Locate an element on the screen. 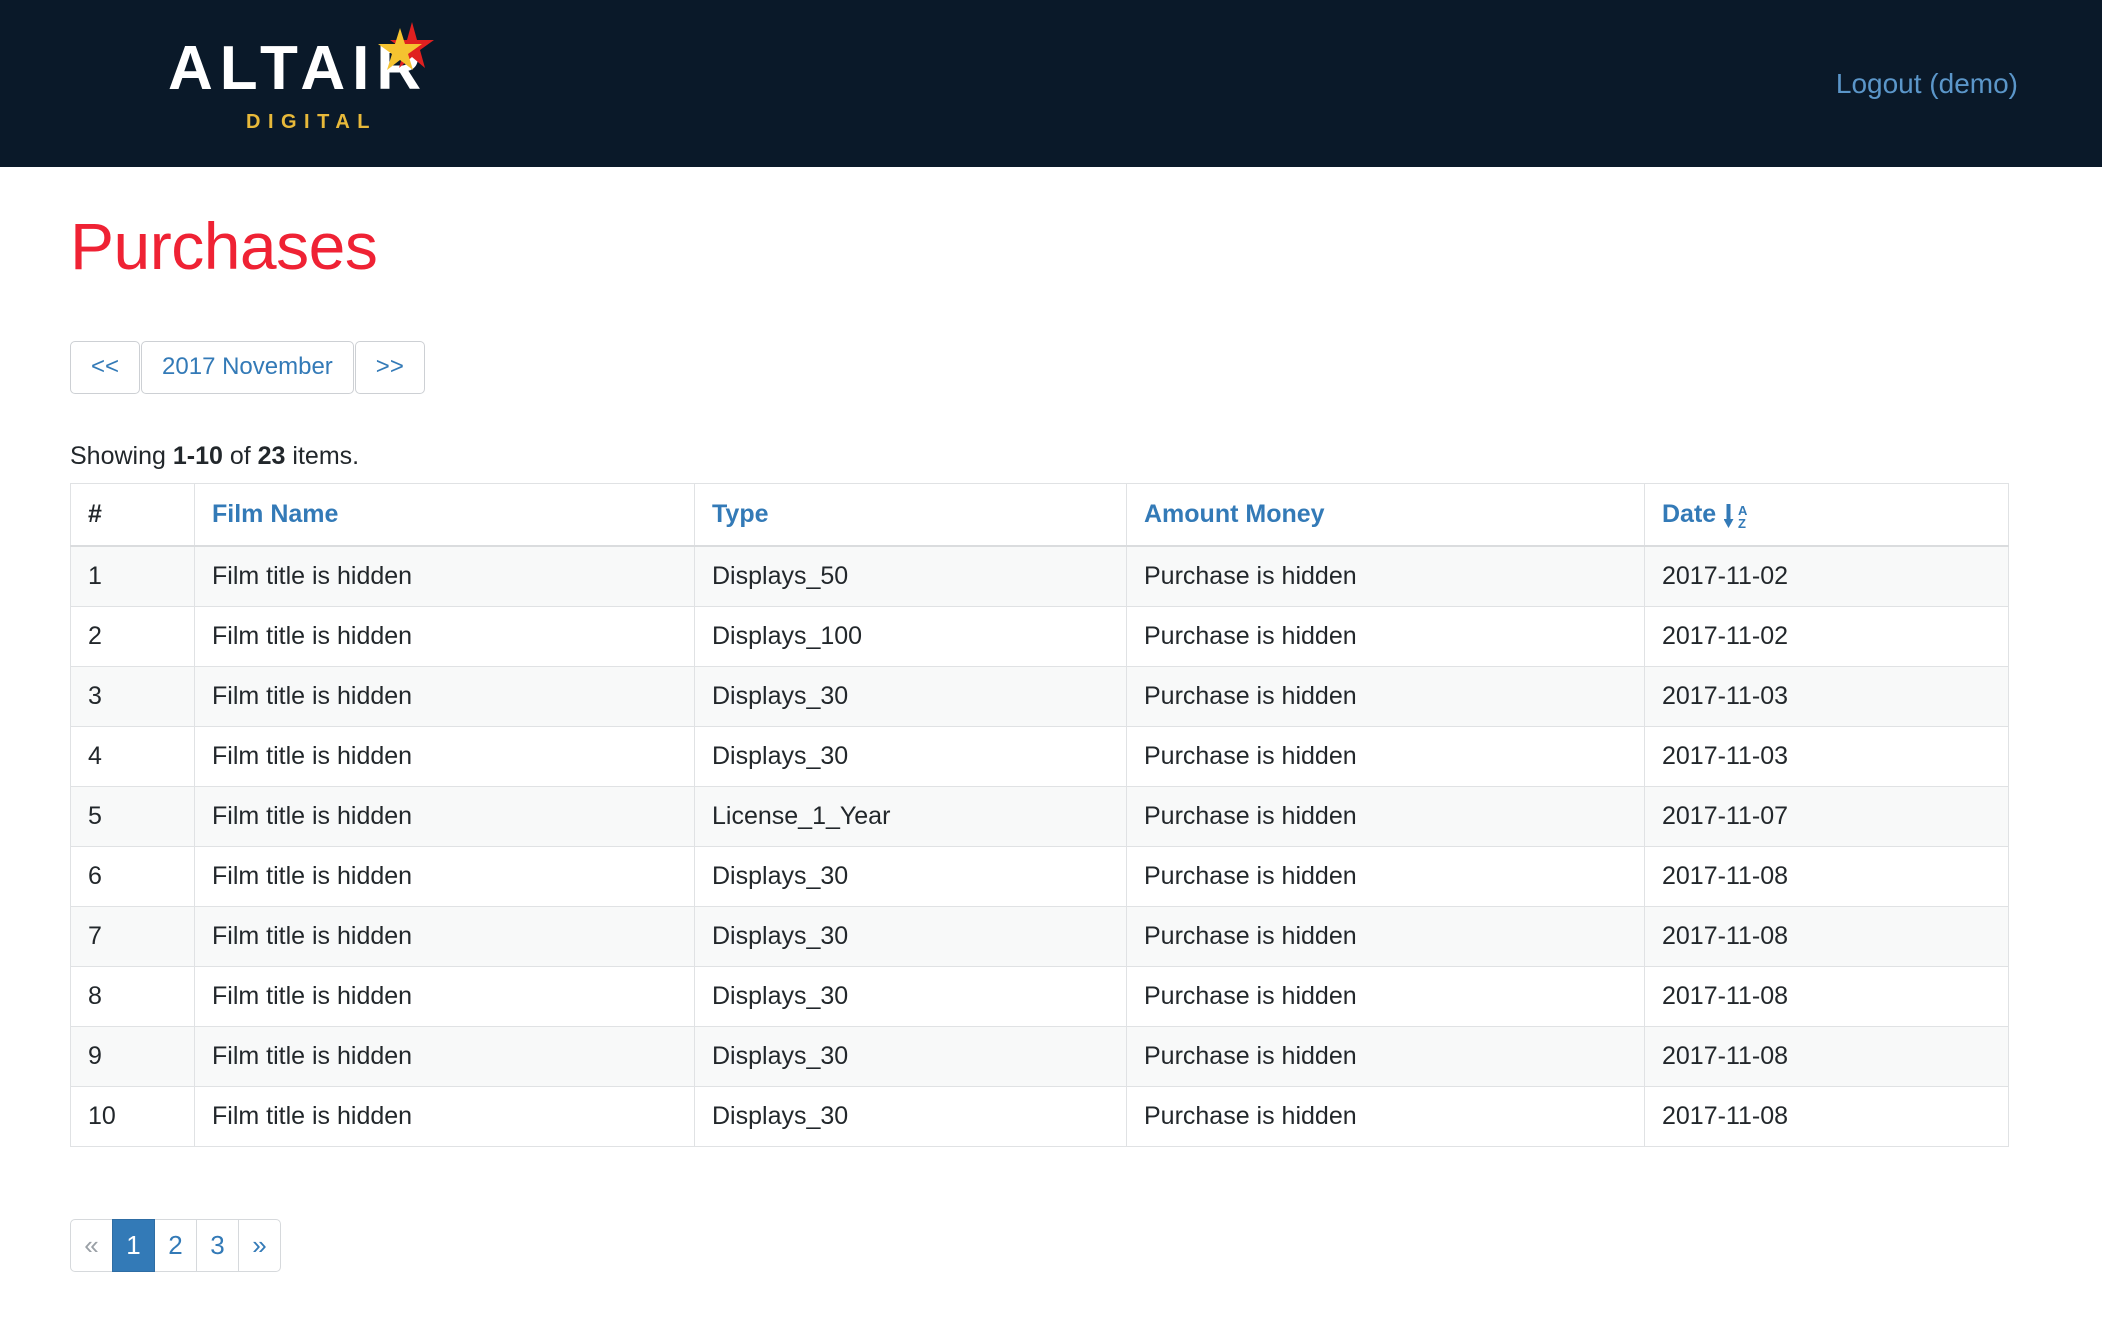 The height and width of the screenshot is (1328, 2102). pagination: «1 2 3» is located at coordinates (175, 1245).